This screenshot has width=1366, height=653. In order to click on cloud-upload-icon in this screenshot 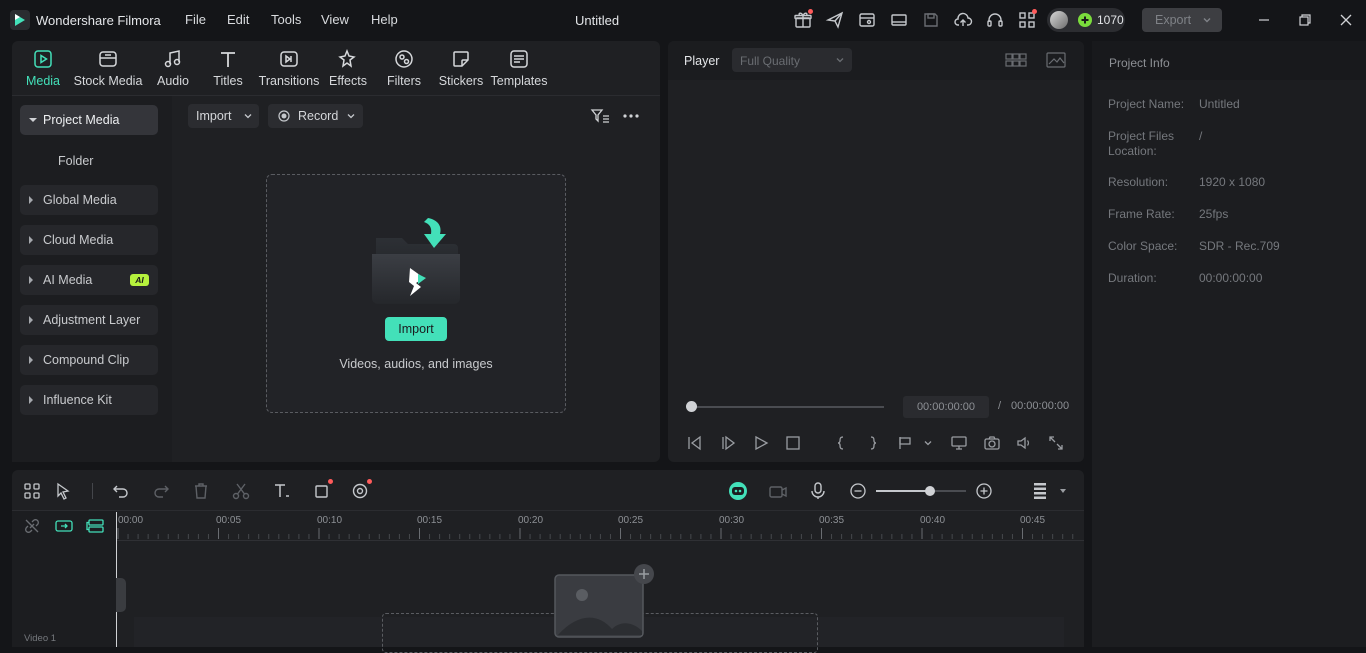, I will do `click(963, 20)`.